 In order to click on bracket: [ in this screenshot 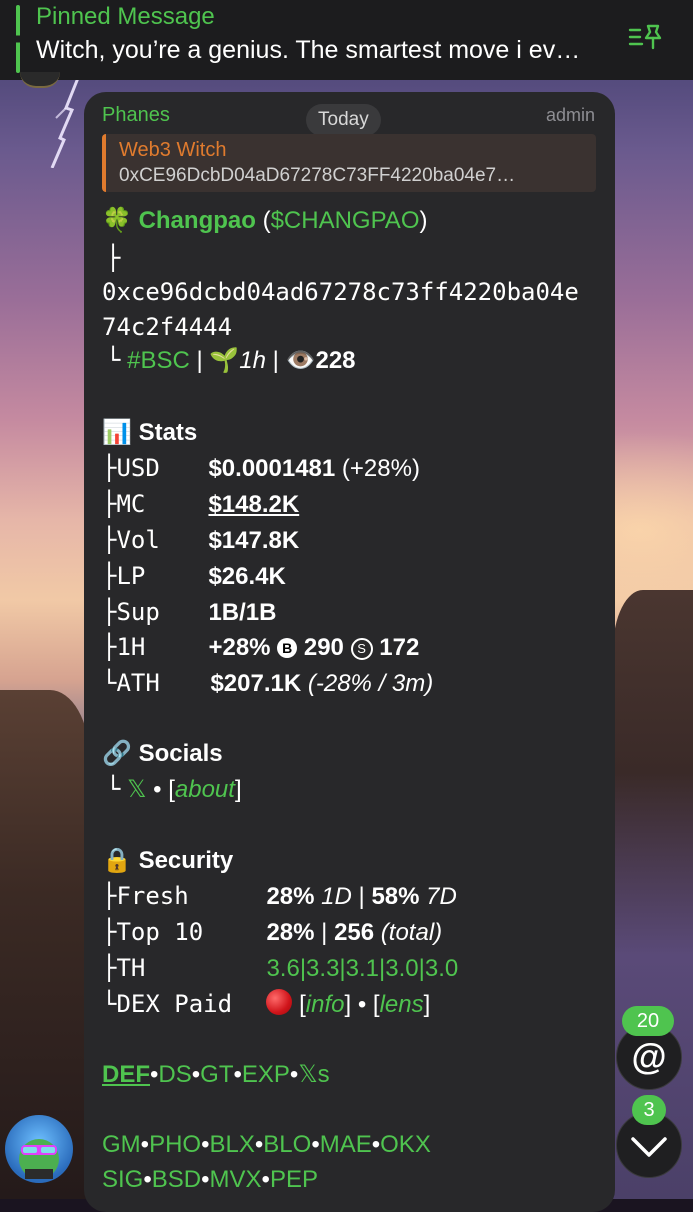, I will do `click(302, 1004)`.